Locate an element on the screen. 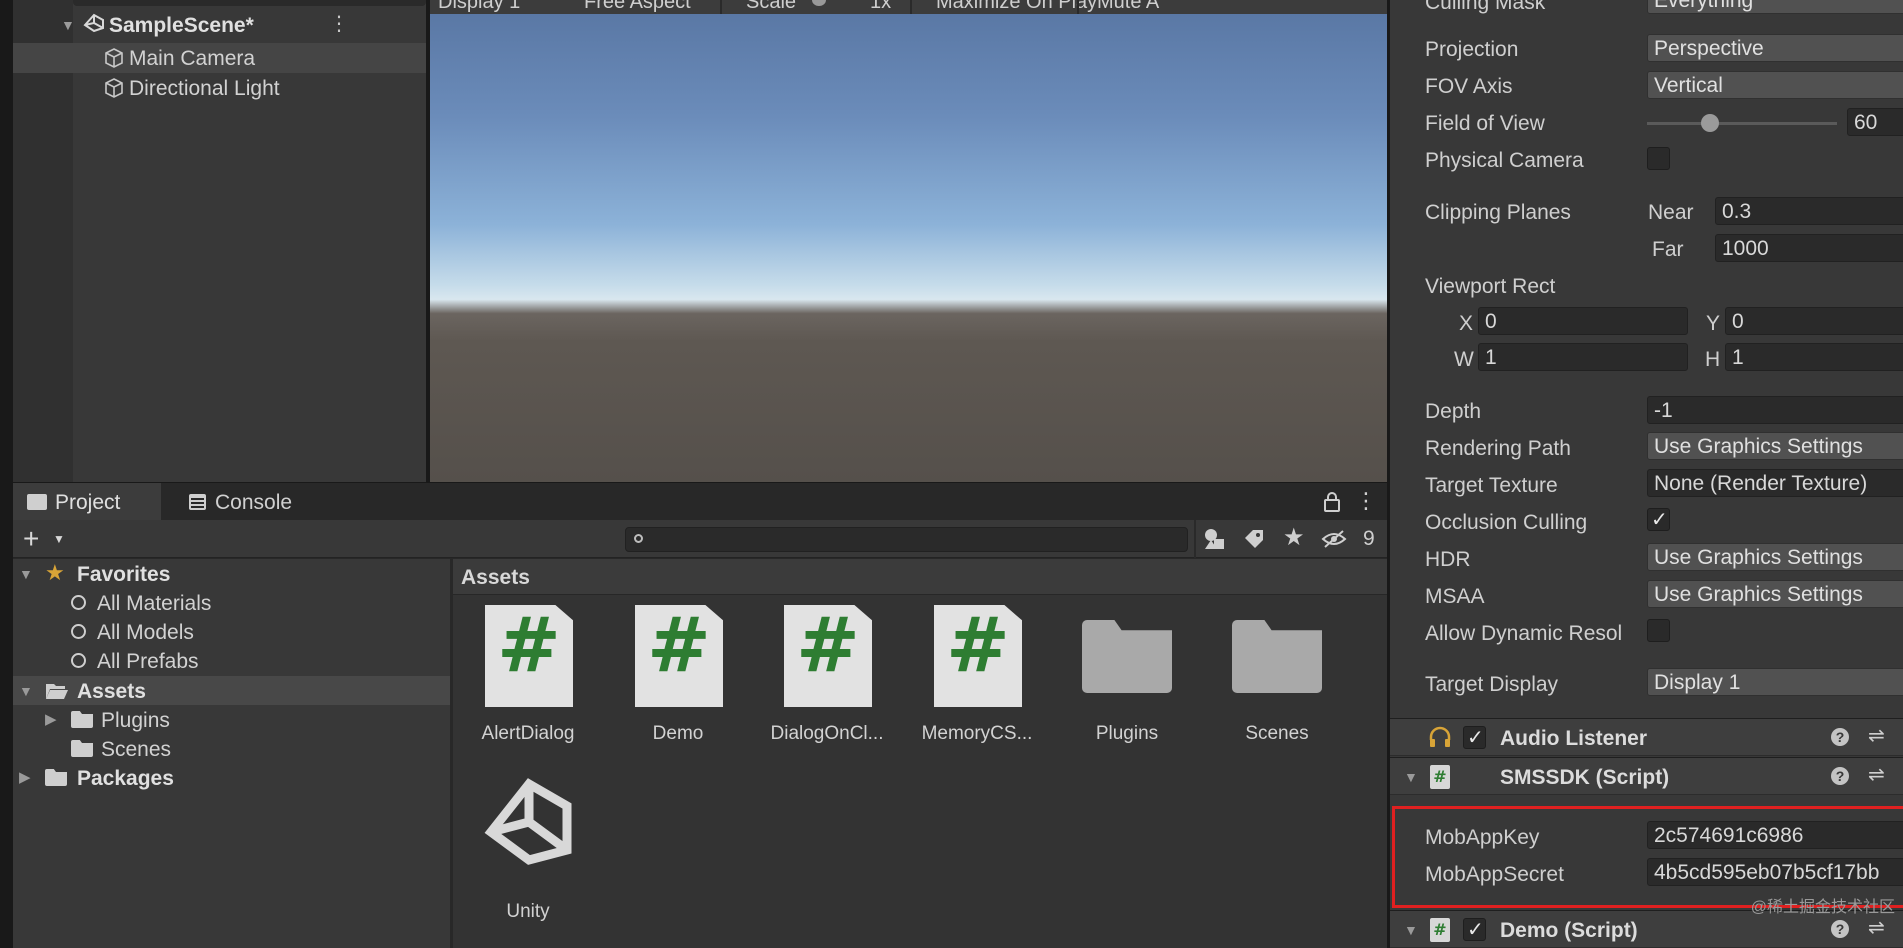  fov-input: 60 is located at coordinates (1875, 122).